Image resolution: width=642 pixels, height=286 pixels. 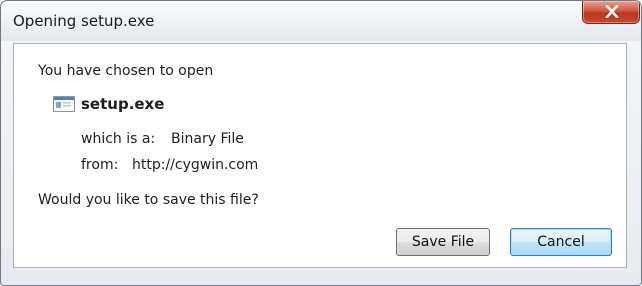 What do you see at coordinates (195, 165) in the screenshot?
I see `file-source-value: http://cygwin.com` at bounding box center [195, 165].